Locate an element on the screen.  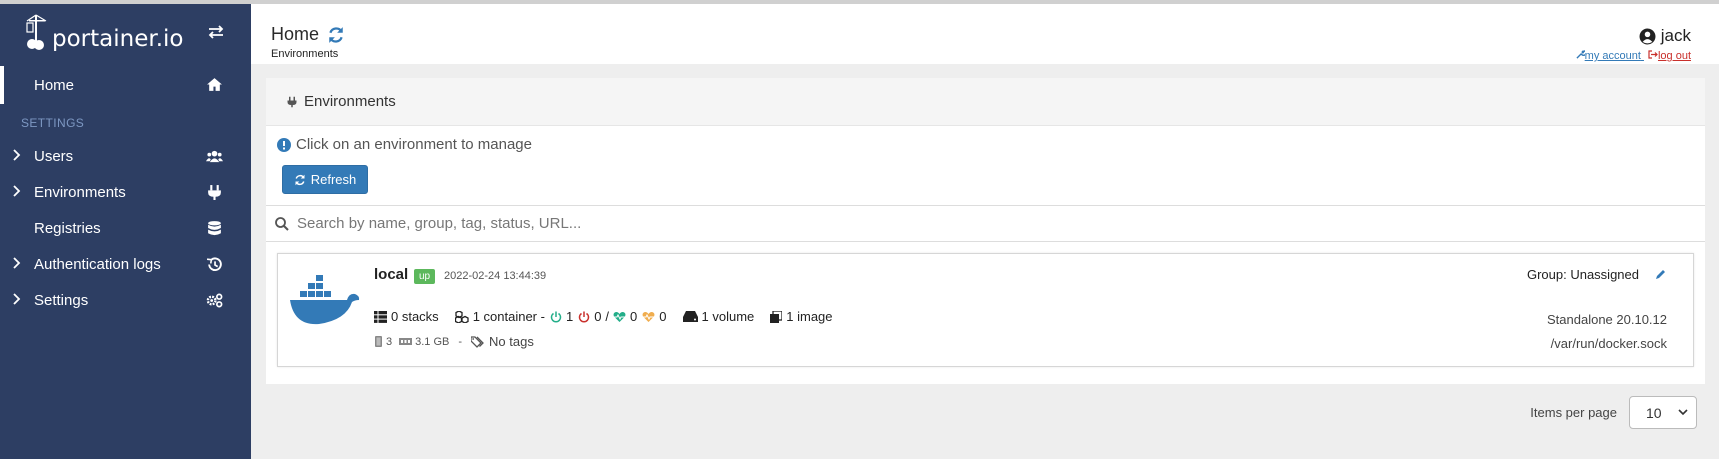
environment-url: /var/run/docker.sock is located at coordinates (1608, 343).